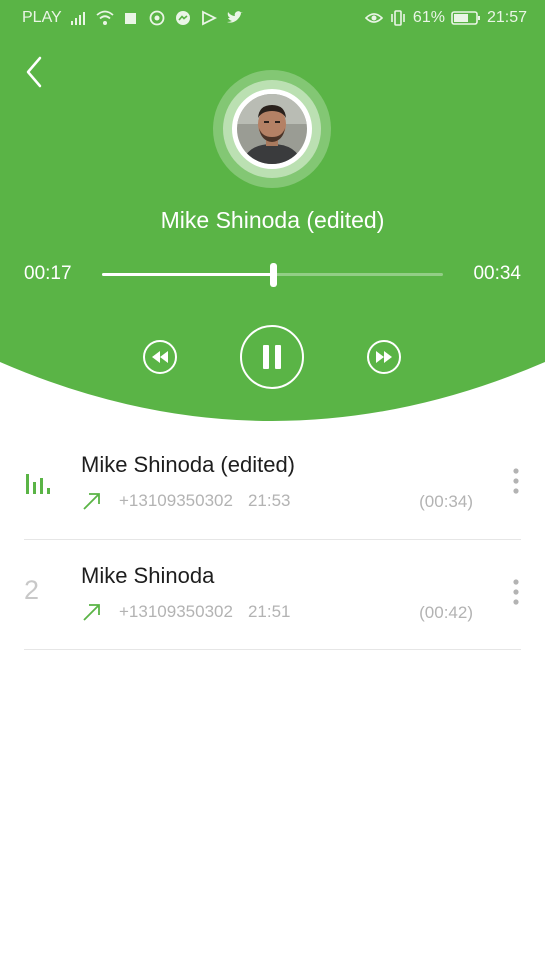 The image size is (545, 969). What do you see at coordinates (497, 273) in the screenshot?
I see `total-time: 00:34` at bounding box center [497, 273].